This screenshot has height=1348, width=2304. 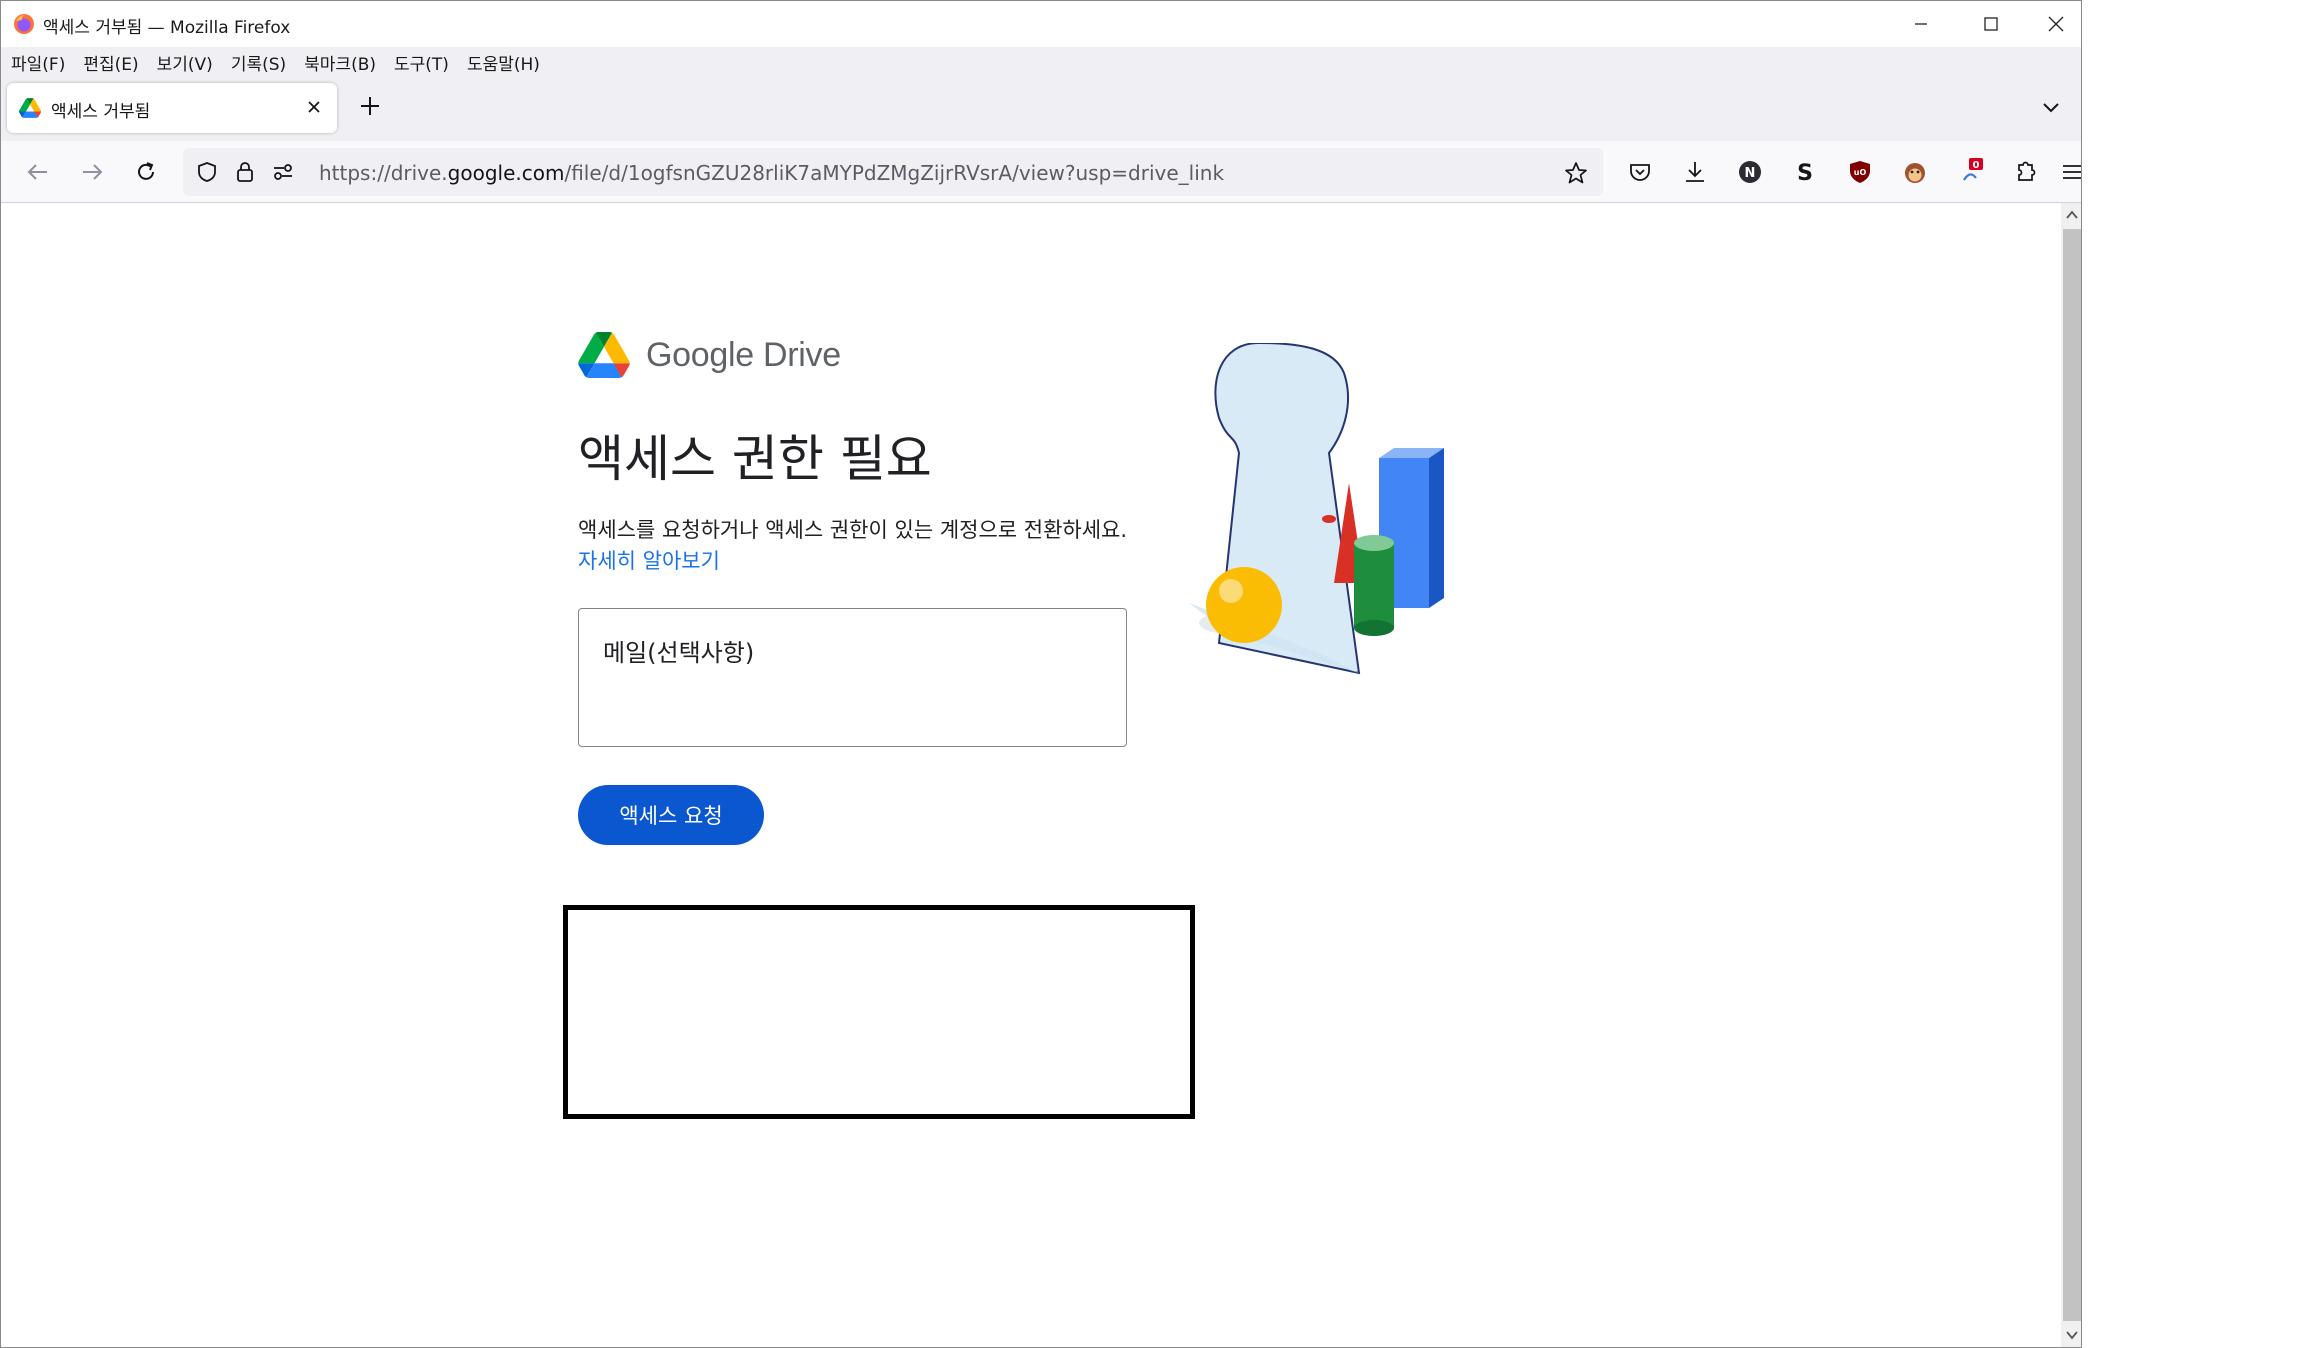 I want to click on hamburger-menu-icon, so click(x=2071, y=172).